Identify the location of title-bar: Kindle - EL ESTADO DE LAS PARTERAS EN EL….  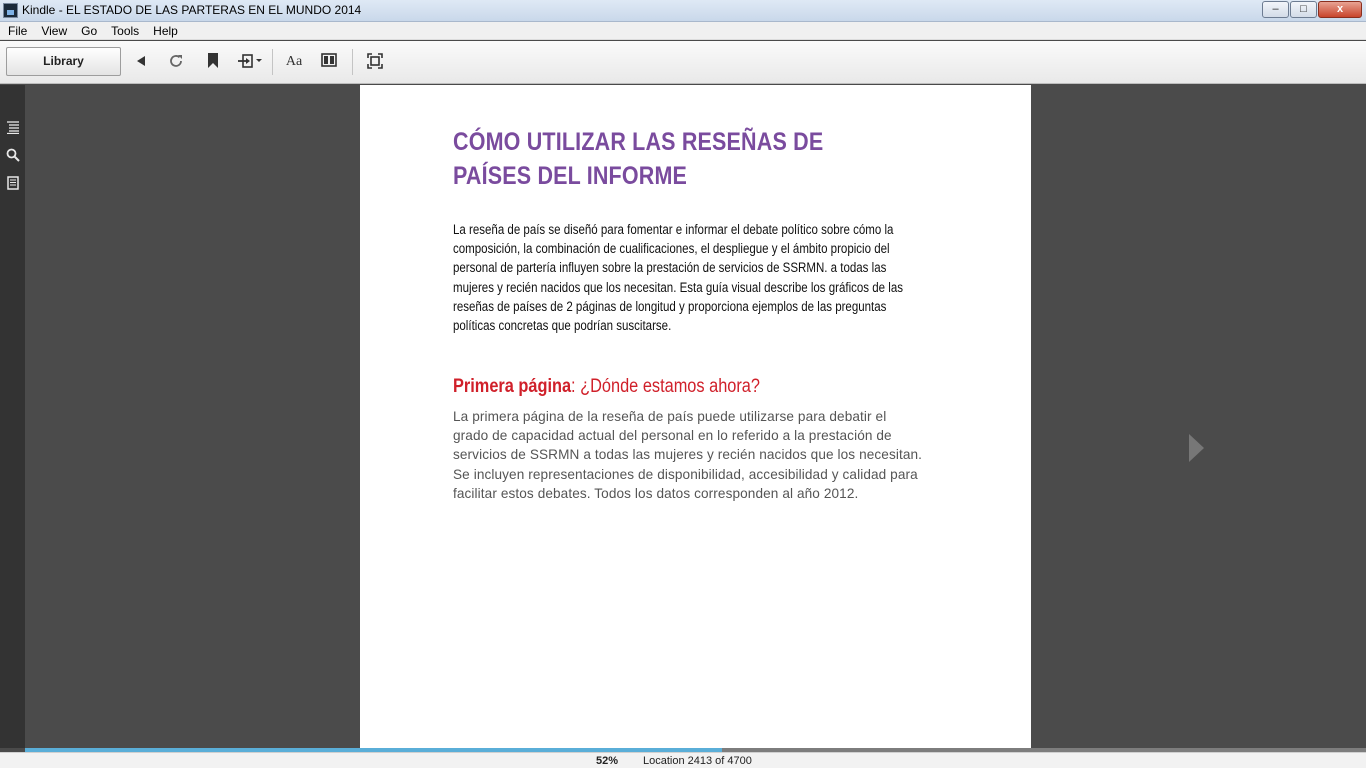
(683, 11).